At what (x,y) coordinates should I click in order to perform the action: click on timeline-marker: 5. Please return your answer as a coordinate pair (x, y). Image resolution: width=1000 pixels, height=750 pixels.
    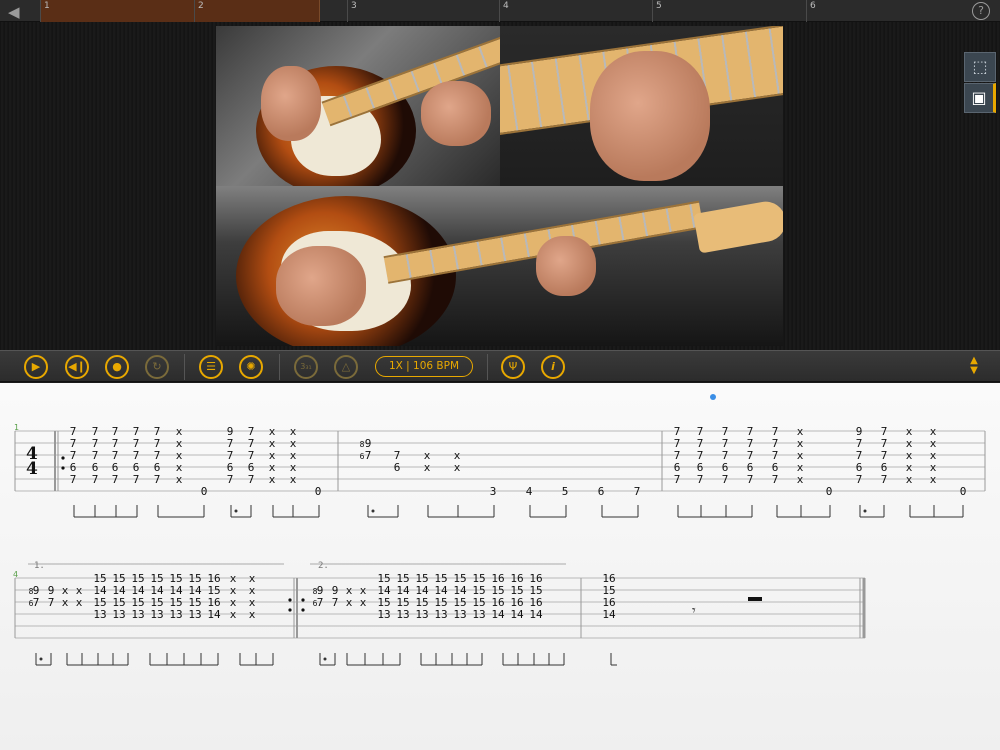
    Looking at the image, I should click on (657, 11).